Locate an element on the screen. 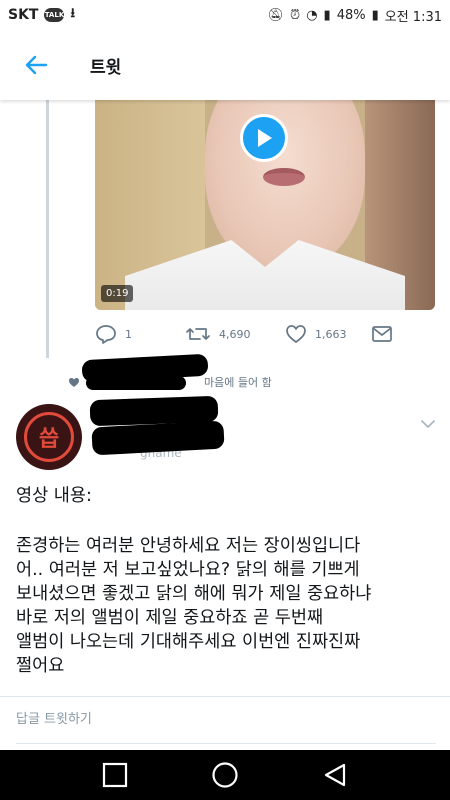 Image resolution: width=450 pixels, height=800 pixels. play-icon is located at coordinates (265, 138).